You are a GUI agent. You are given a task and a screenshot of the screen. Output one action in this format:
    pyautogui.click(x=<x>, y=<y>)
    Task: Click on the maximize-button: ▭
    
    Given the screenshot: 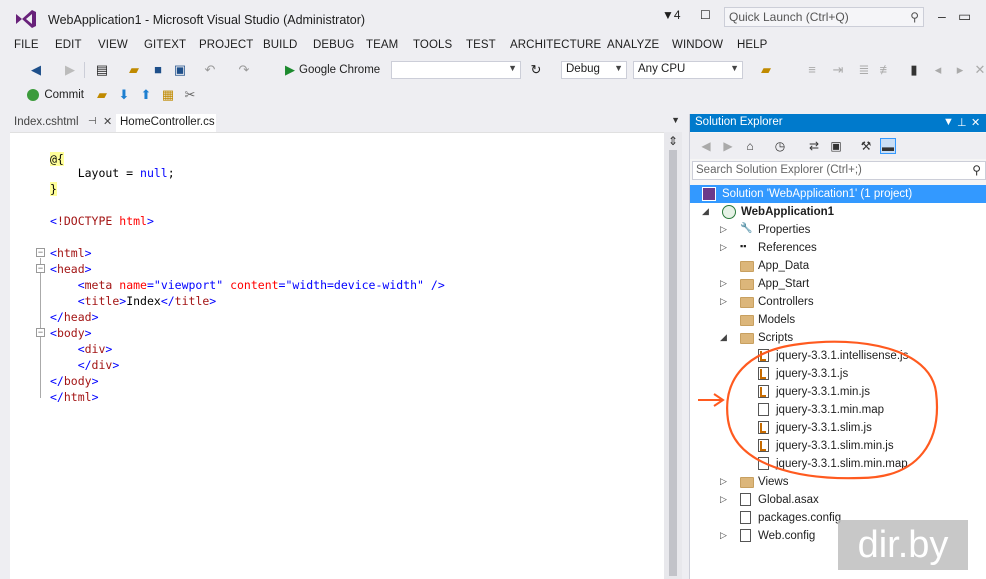 What is the action you would take?
    pyautogui.click(x=964, y=16)
    